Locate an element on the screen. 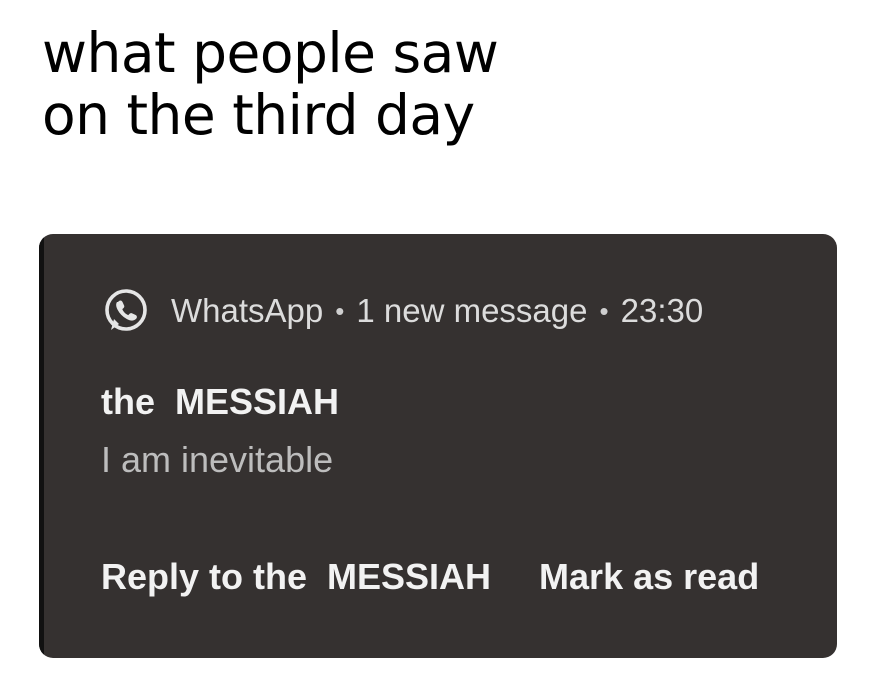  message-preview: I am inevitable is located at coordinates (217, 459).